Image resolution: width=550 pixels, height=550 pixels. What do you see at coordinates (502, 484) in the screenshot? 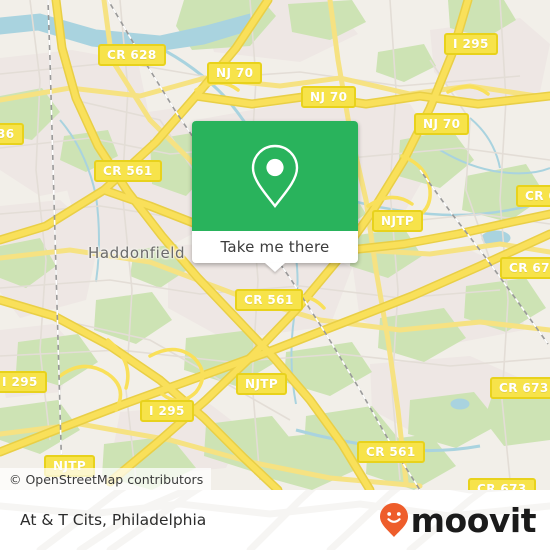
I see `road-shield-cr-673-d: CR 673` at bounding box center [502, 484].